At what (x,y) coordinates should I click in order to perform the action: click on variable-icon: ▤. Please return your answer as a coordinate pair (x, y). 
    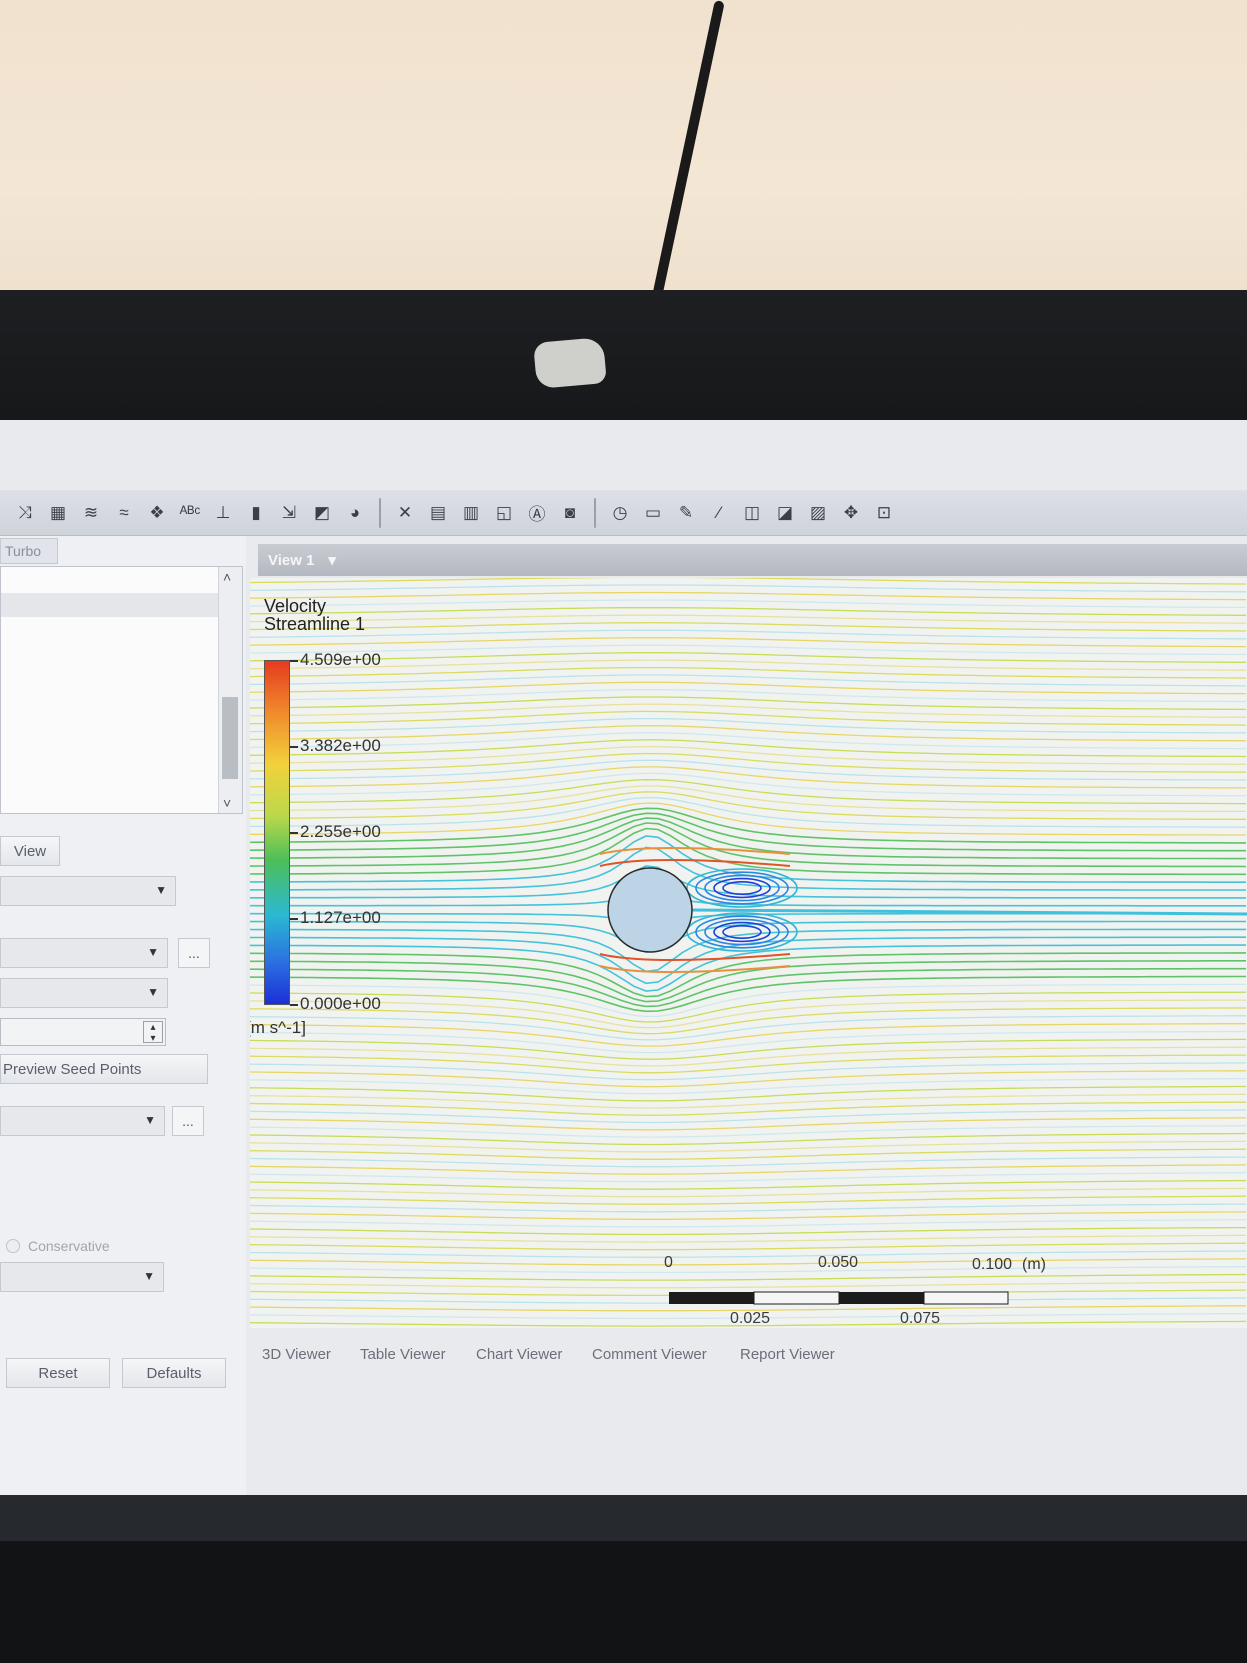
    Looking at the image, I should click on (438, 513).